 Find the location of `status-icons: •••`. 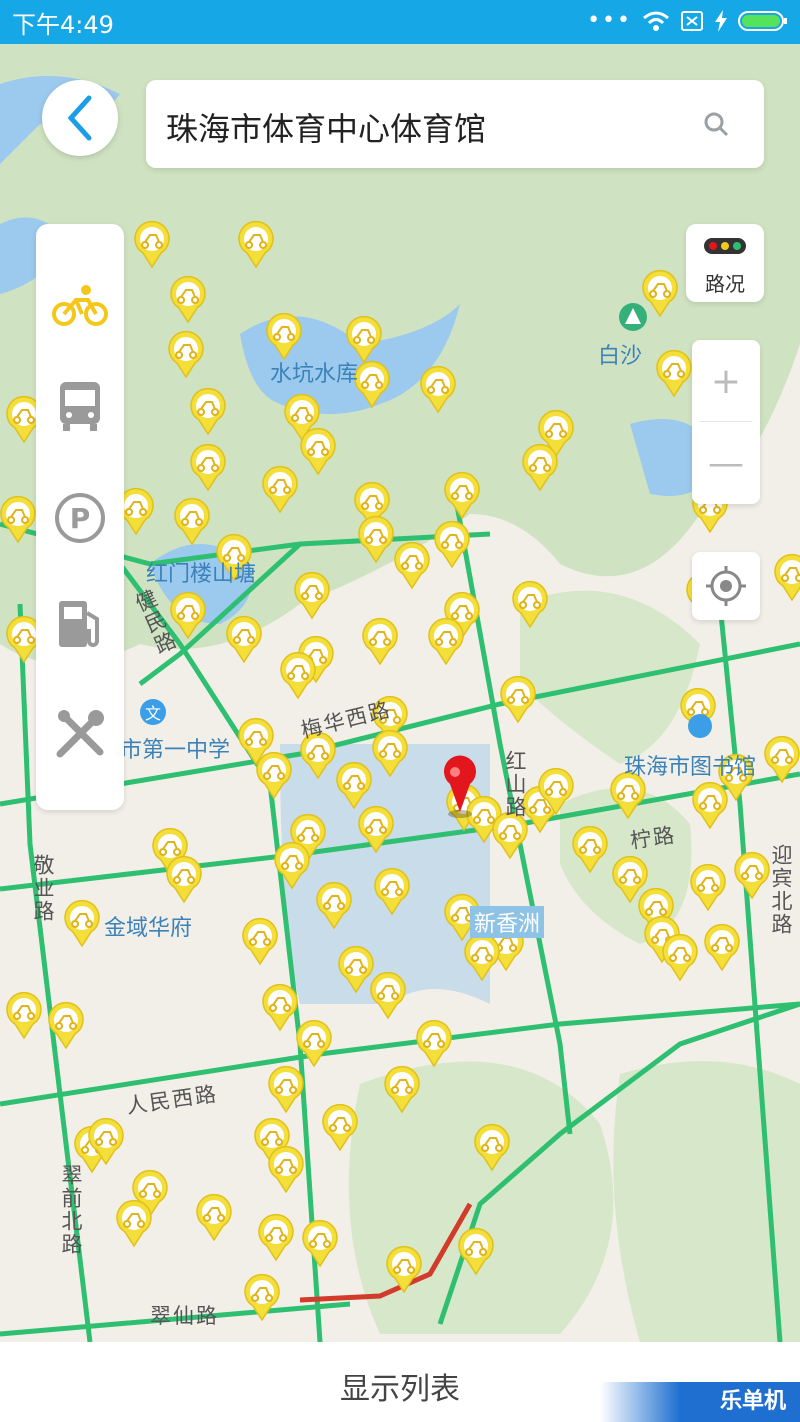

status-icons: ••• is located at coordinates (687, 20).